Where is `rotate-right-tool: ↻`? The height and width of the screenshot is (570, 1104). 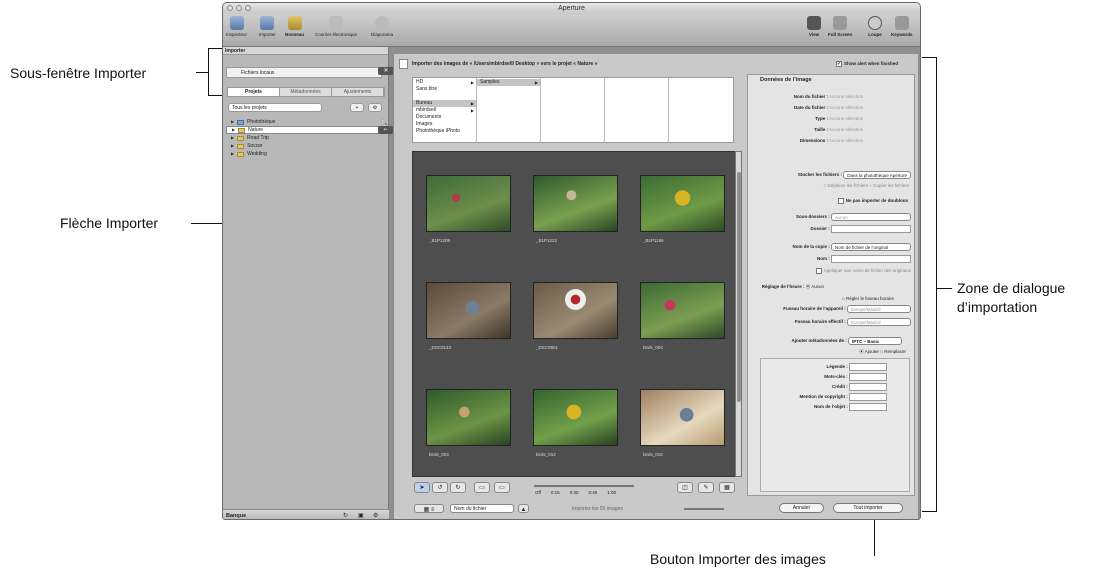
rotate-right-tool: ↻ is located at coordinates (458, 487).